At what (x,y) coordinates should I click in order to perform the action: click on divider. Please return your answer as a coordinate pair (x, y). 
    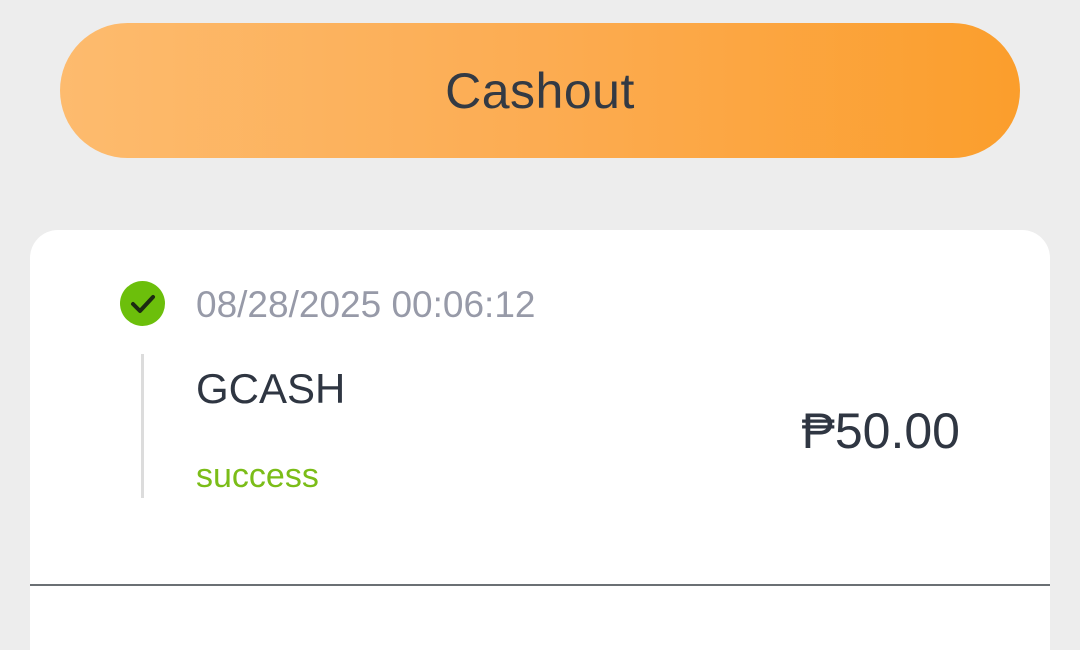
    Looking at the image, I should click on (540, 585).